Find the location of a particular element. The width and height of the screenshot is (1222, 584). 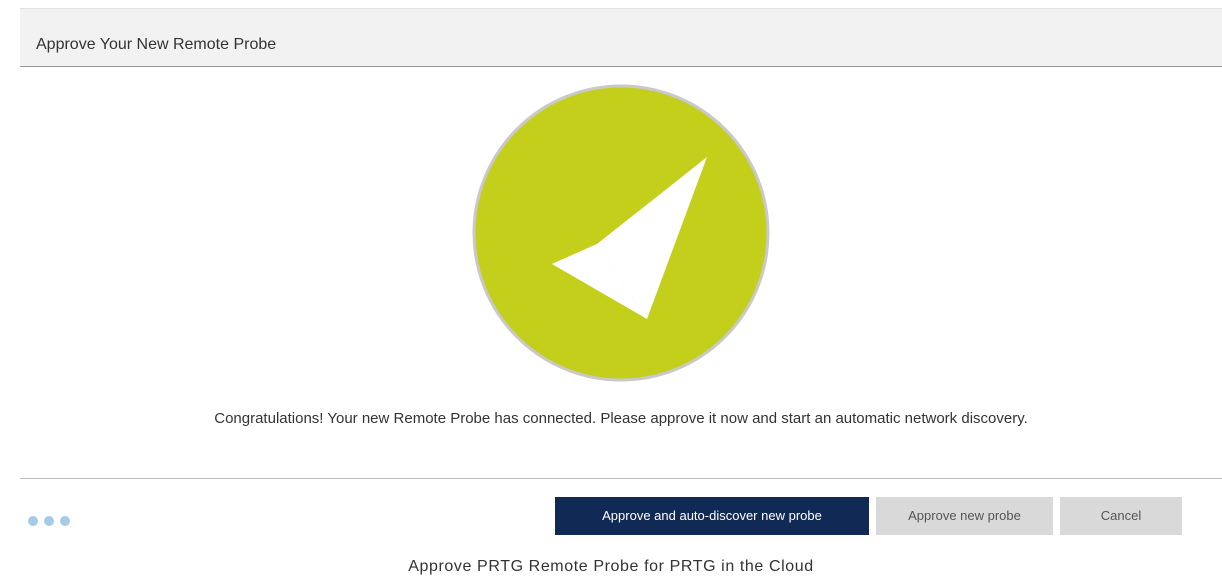

approve-and-discover-button: Approve and auto-discover new probe is located at coordinates (712, 516).